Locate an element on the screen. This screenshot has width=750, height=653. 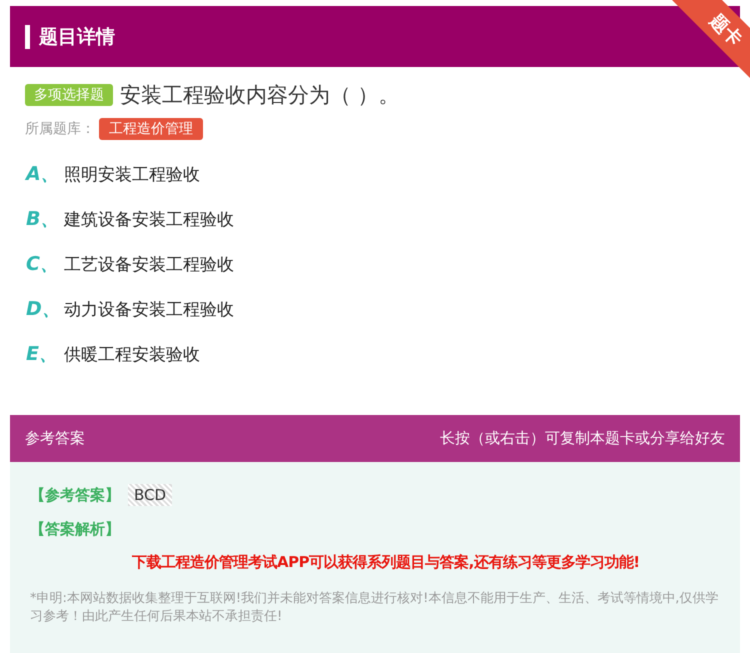
answer-label: 【参考答案】 is located at coordinates (75, 495).